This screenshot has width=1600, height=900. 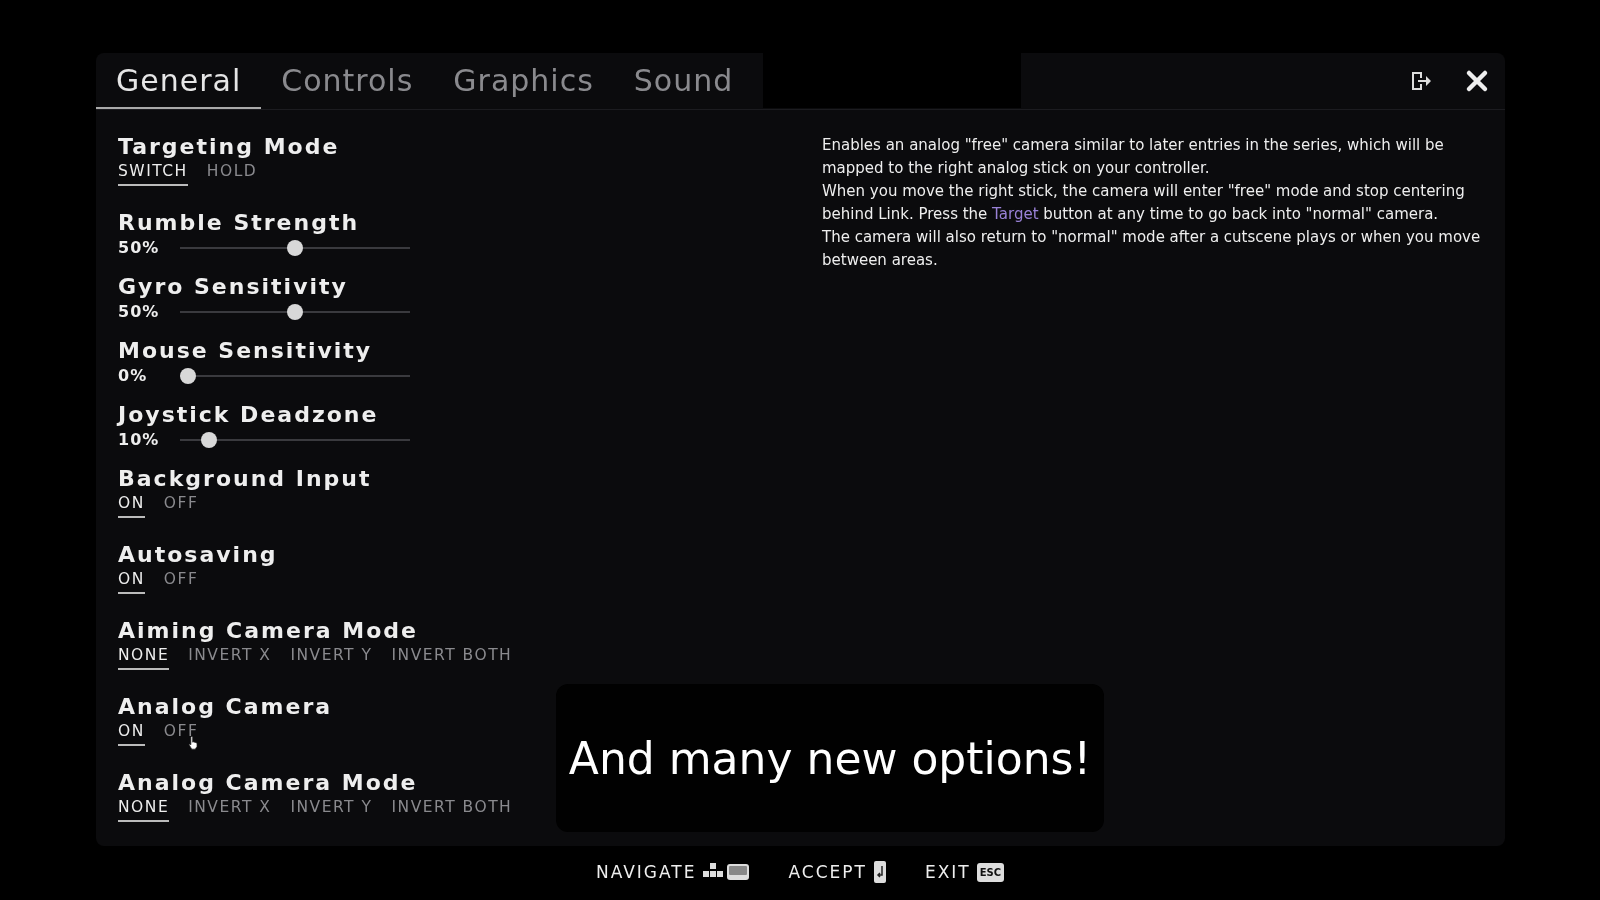 I want to click on tab: Sound, so click(x=683, y=81).